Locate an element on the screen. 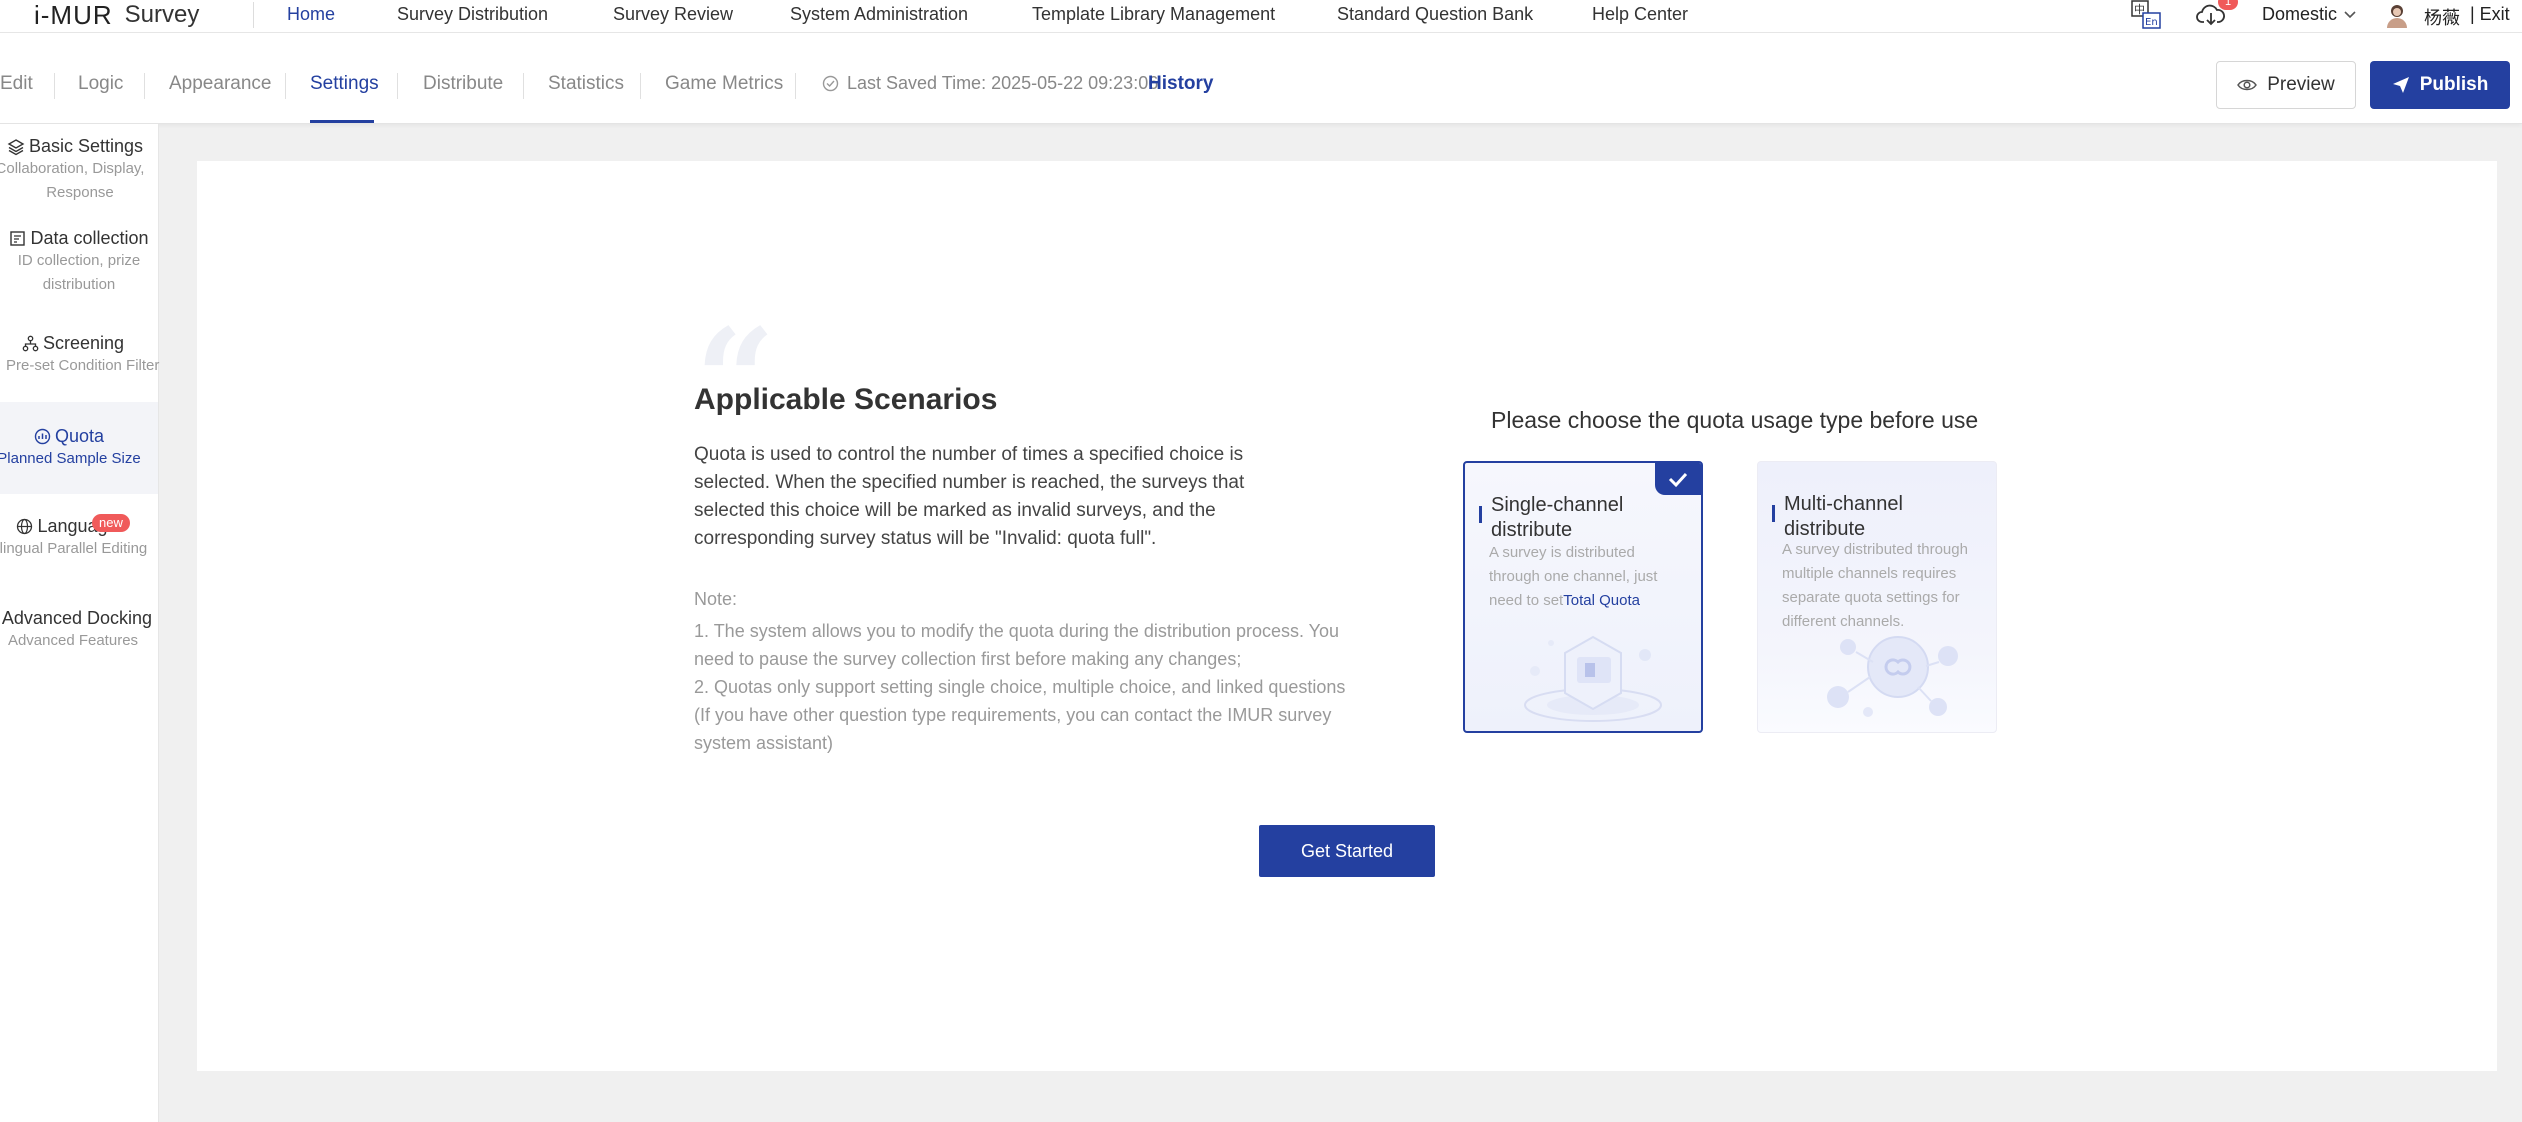  preview-label: Preview is located at coordinates (2301, 84).